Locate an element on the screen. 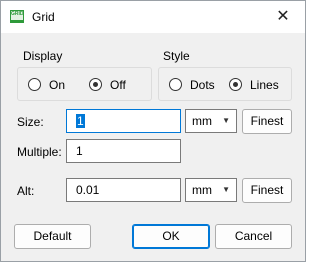  style-dots-label: Dots is located at coordinates (202, 85).